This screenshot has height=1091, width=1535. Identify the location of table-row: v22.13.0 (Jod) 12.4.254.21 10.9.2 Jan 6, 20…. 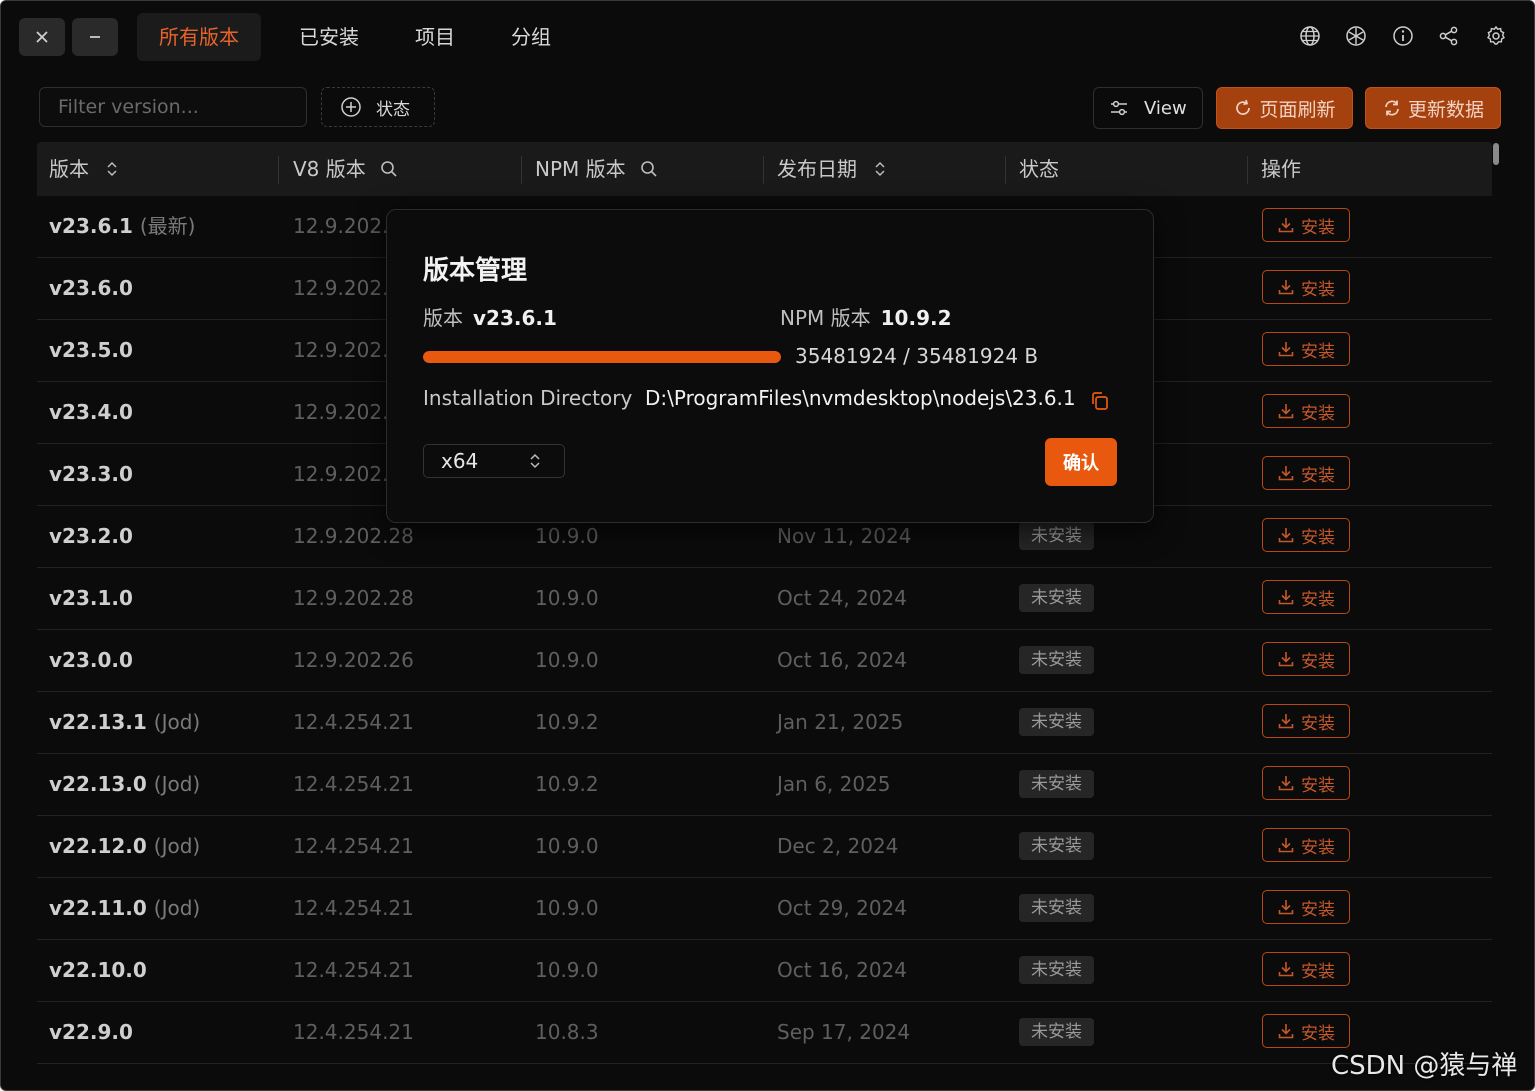
(764, 785).